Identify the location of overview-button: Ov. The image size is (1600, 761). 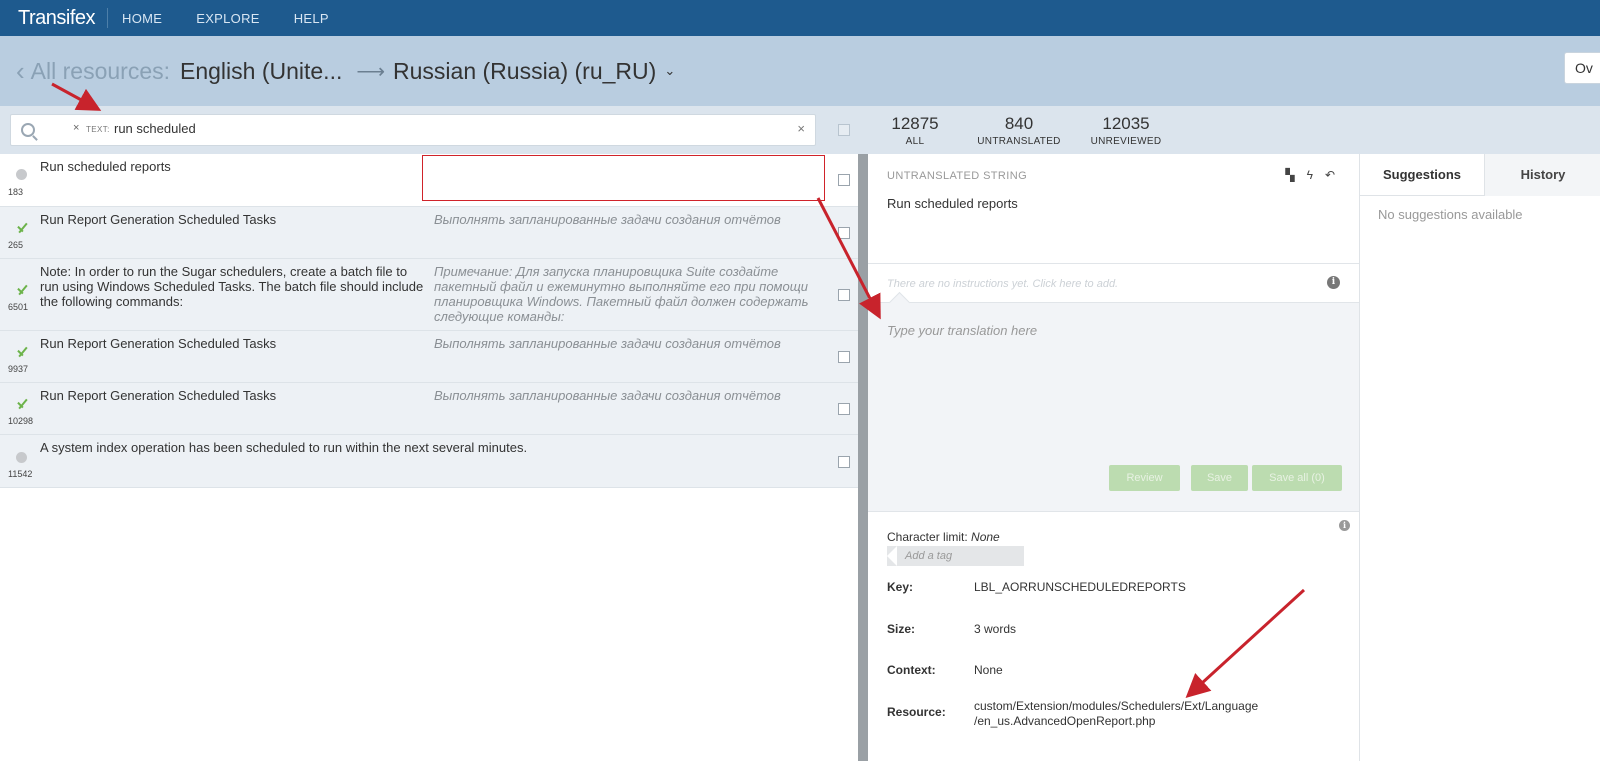
(1582, 68).